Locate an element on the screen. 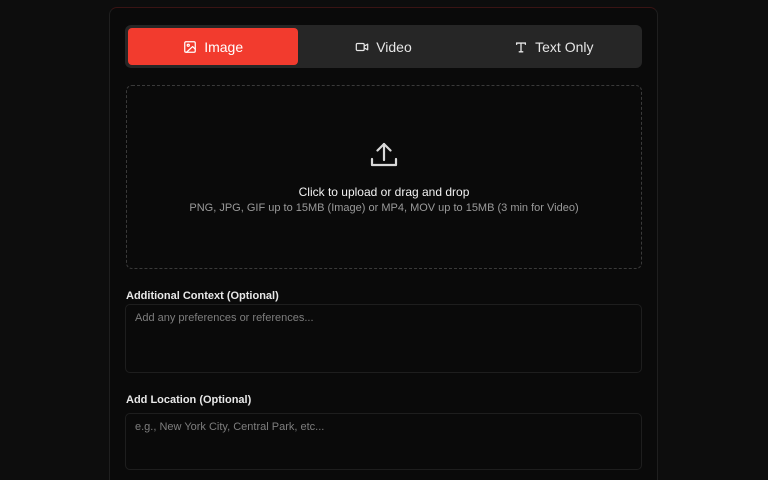  location-field is located at coordinates (383, 441).